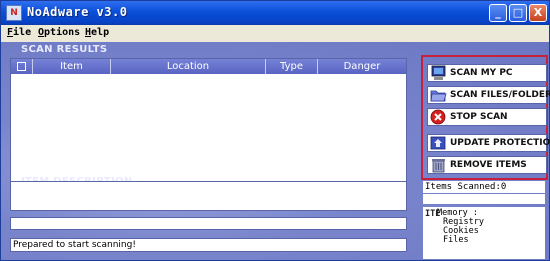 Image resolution: width=550 pixels, height=261 pixels. I want to click on maximize-button: □, so click(518, 13).